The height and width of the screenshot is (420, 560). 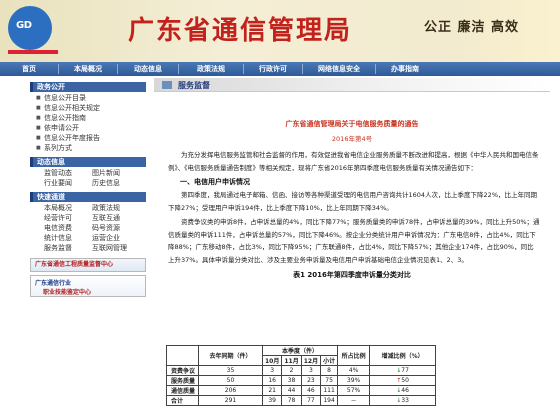 I want to click on sidebar-link-history: 历史信息, so click(x=116, y=183).